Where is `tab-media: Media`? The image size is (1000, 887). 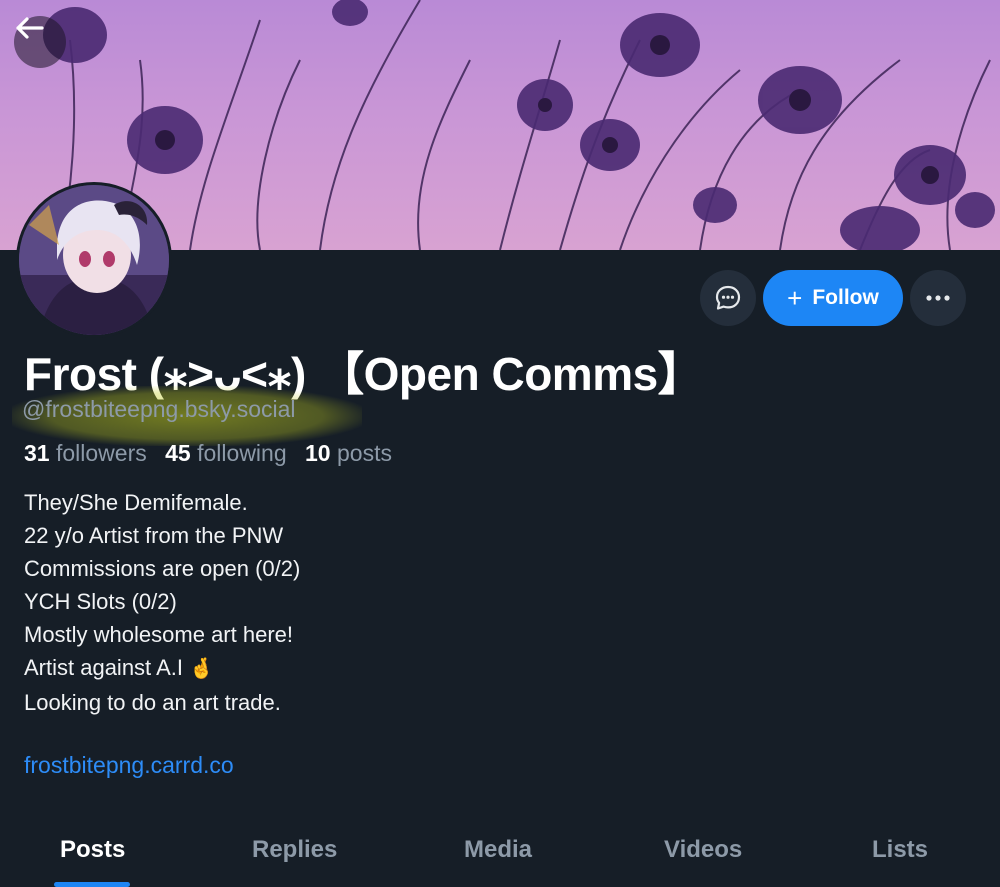 tab-media: Media is located at coordinates (498, 850).